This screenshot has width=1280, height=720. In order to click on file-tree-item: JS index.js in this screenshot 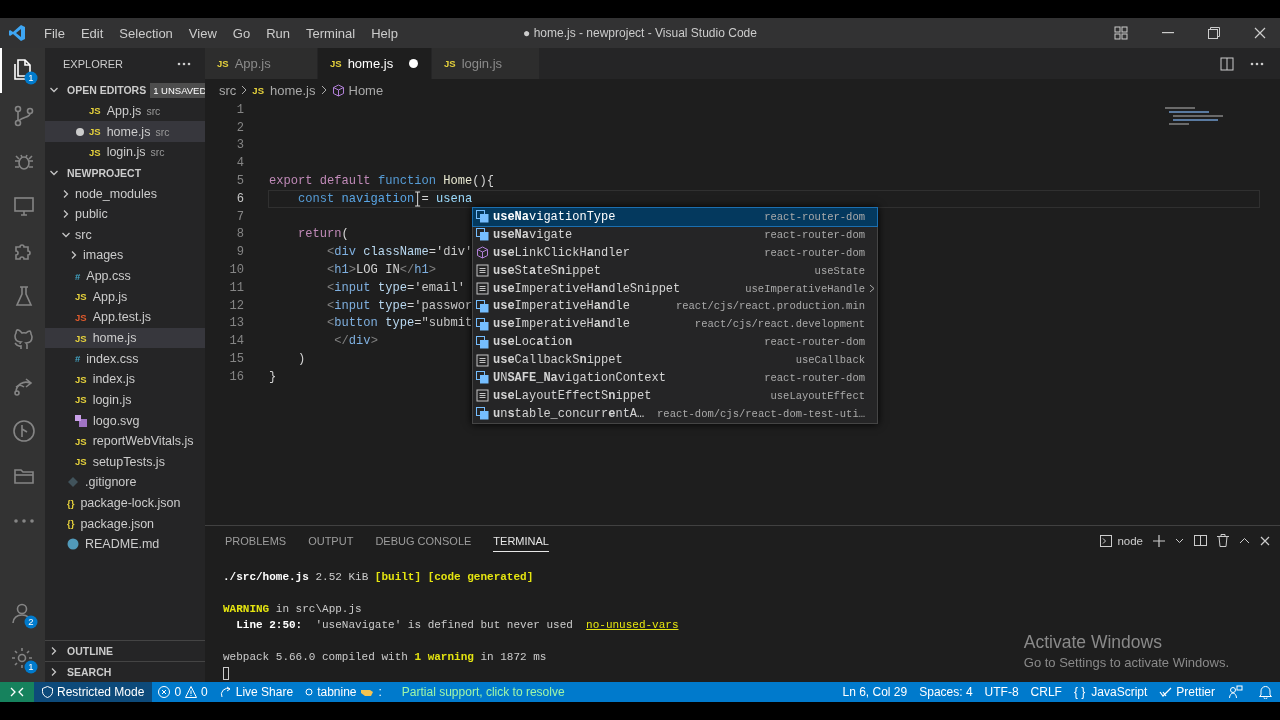, I will do `click(125, 379)`.